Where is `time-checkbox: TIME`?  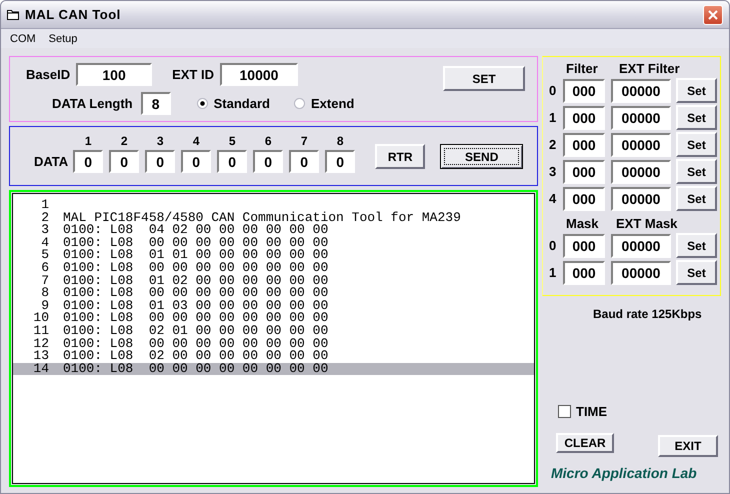
time-checkbox: TIME is located at coordinates (639, 411).